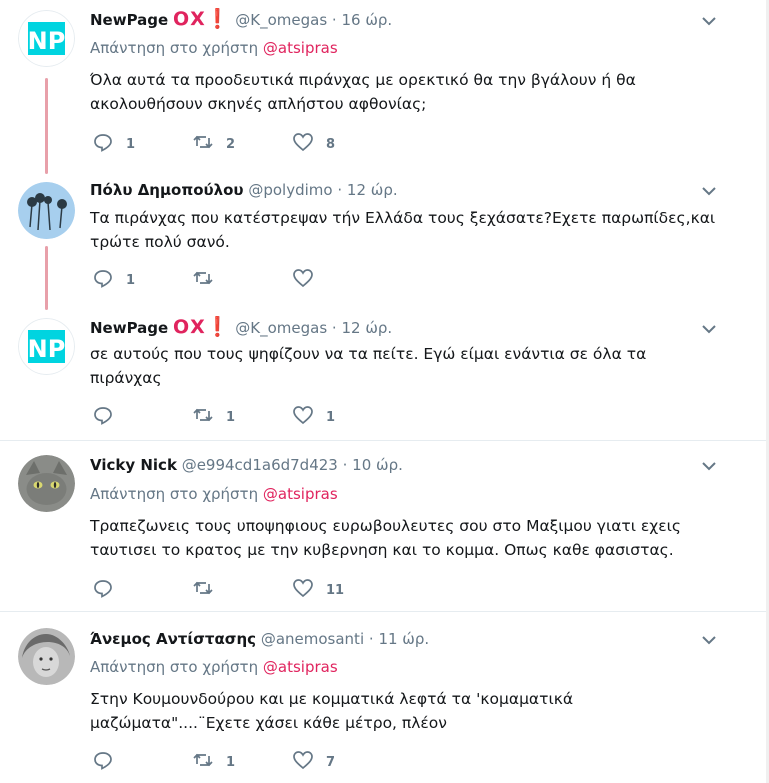 The image size is (769, 783). Describe the element at coordinates (133, 465) in the screenshot. I see `display-name: Vicky Nick` at that location.